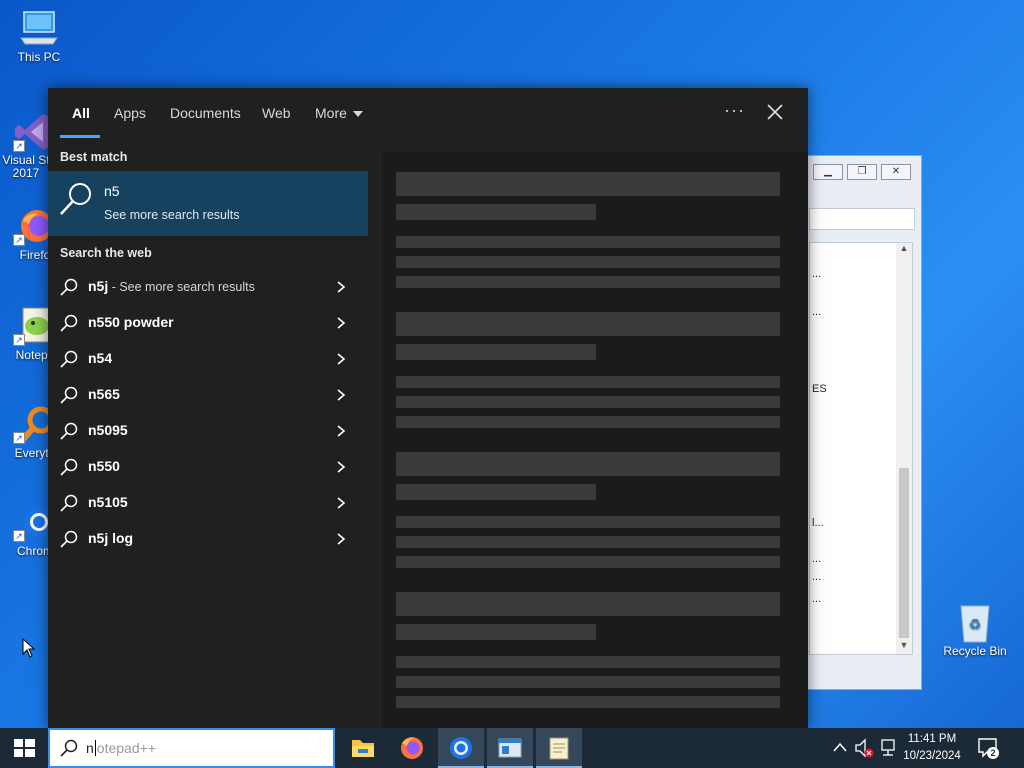  I want to click on maximize-button: ❐, so click(862, 172).